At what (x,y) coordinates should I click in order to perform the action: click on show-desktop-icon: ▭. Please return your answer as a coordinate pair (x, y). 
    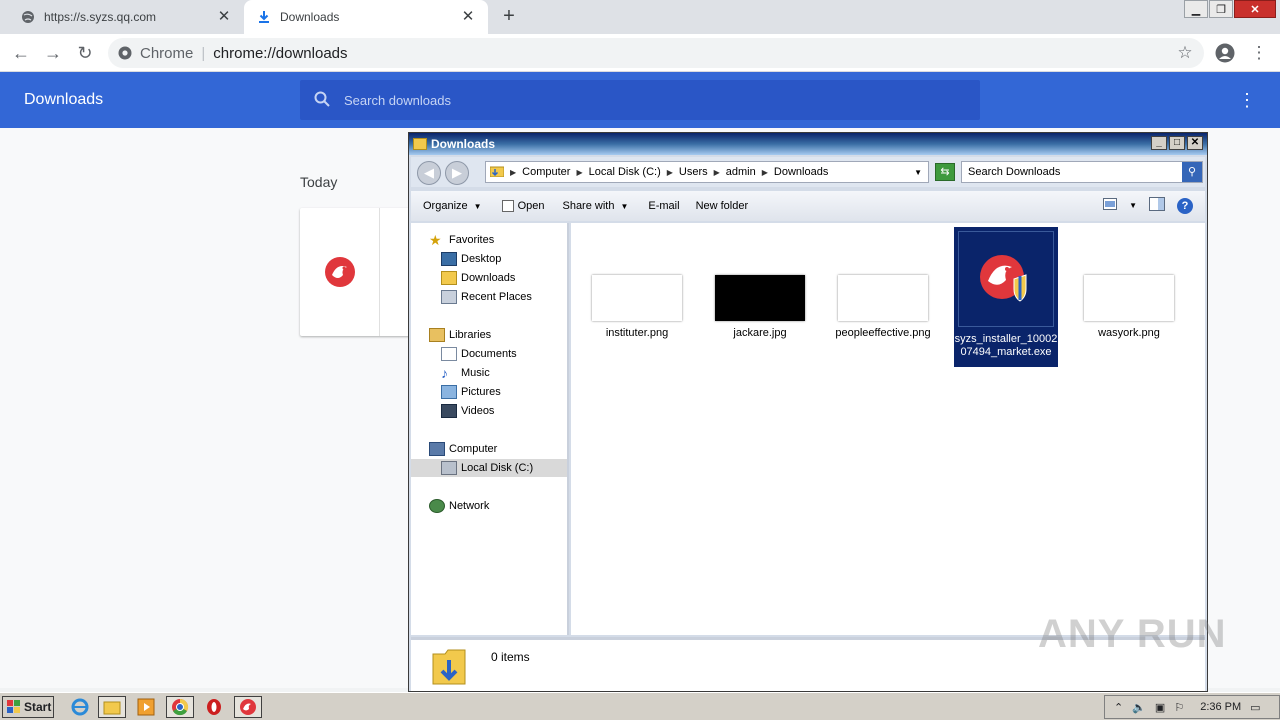
    Looking at the image, I should click on (1255, 707).